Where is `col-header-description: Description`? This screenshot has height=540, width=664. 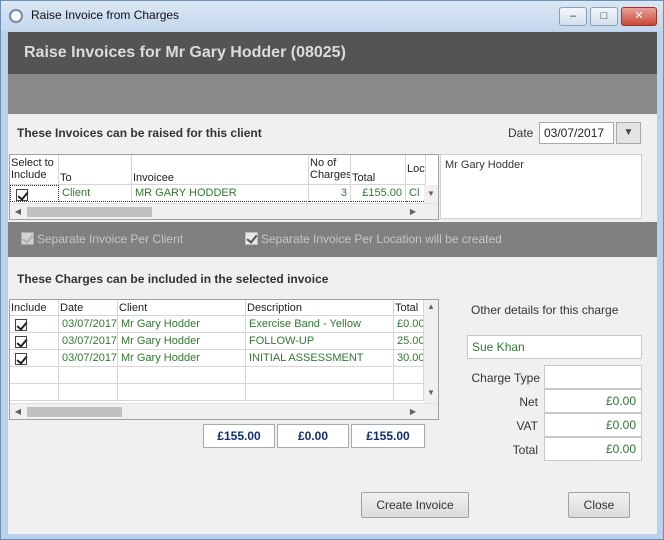 col-header-description: Description is located at coordinates (320, 308).